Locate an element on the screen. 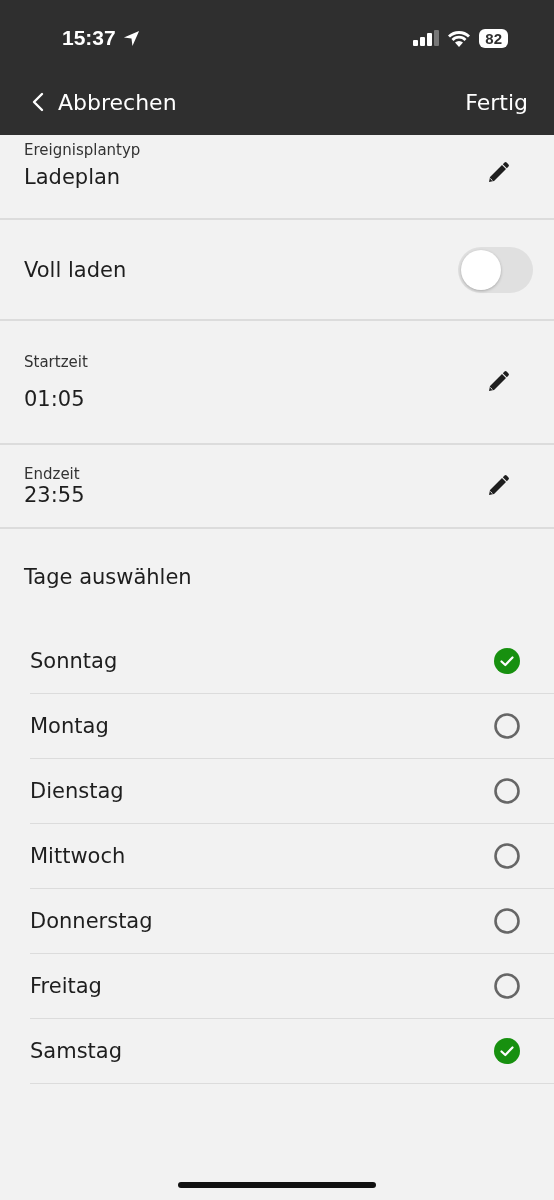 The width and height of the screenshot is (554, 1200). battery-indicator: 82 is located at coordinates (493, 38).